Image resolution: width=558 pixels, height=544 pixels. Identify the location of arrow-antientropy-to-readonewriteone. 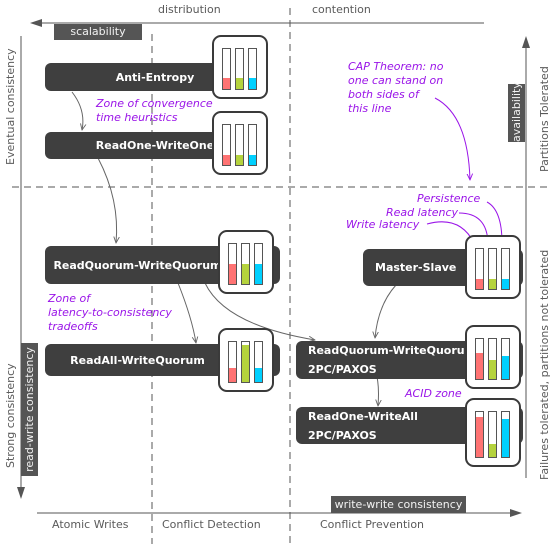
(77, 110).